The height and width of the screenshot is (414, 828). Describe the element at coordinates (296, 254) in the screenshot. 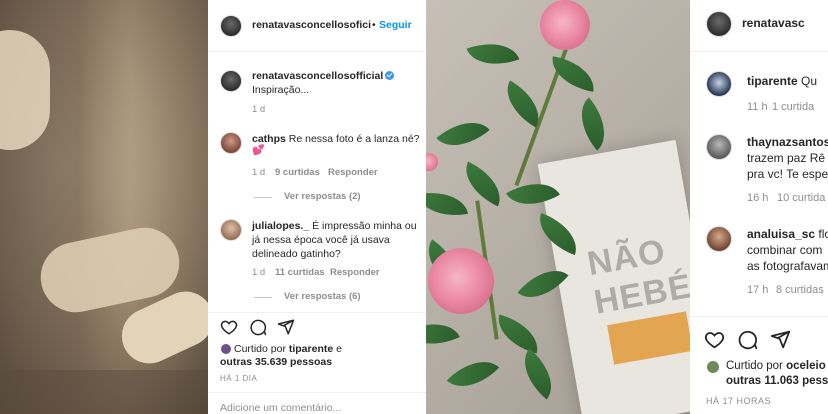

I see `comment-text-line: delineado gatinho?` at that location.